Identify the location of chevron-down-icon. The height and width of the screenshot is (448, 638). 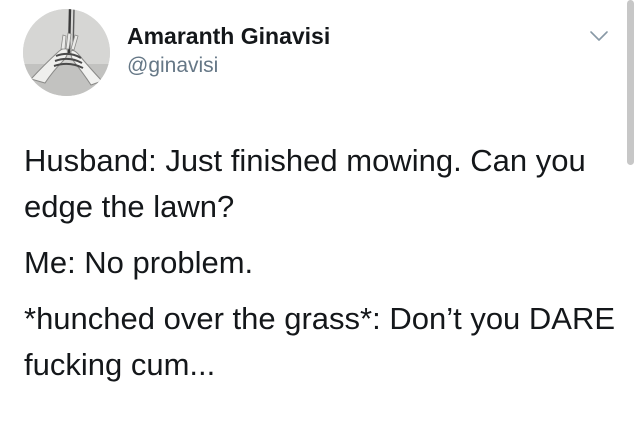
(599, 36).